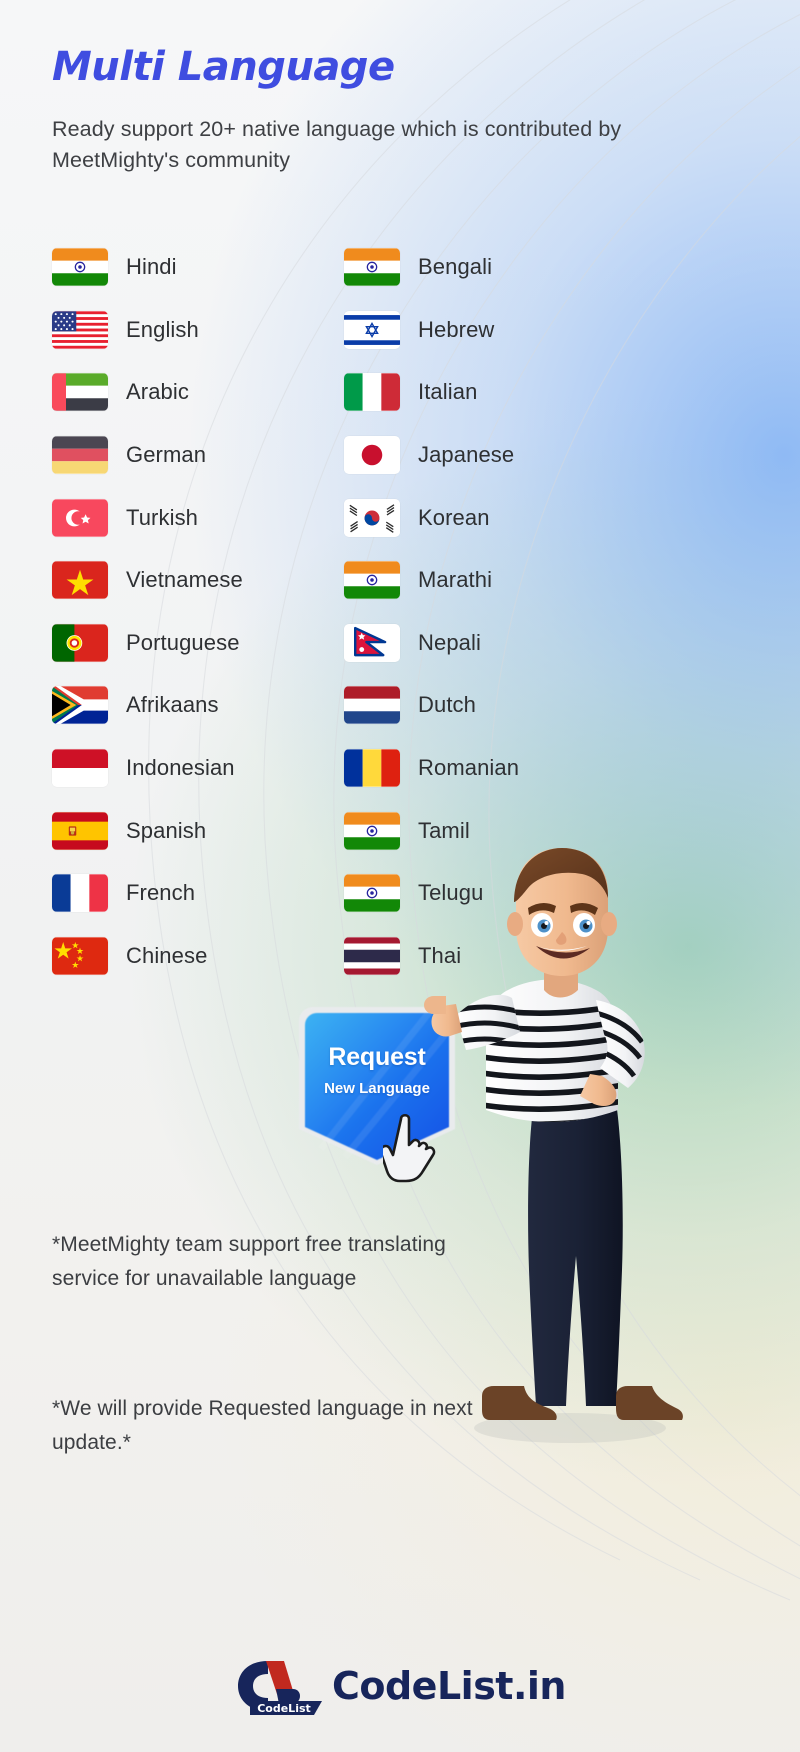 This screenshot has width=800, height=1752. Describe the element at coordinates (372, 329) in the screenshot. I see `israel-flag-icon` at that location.